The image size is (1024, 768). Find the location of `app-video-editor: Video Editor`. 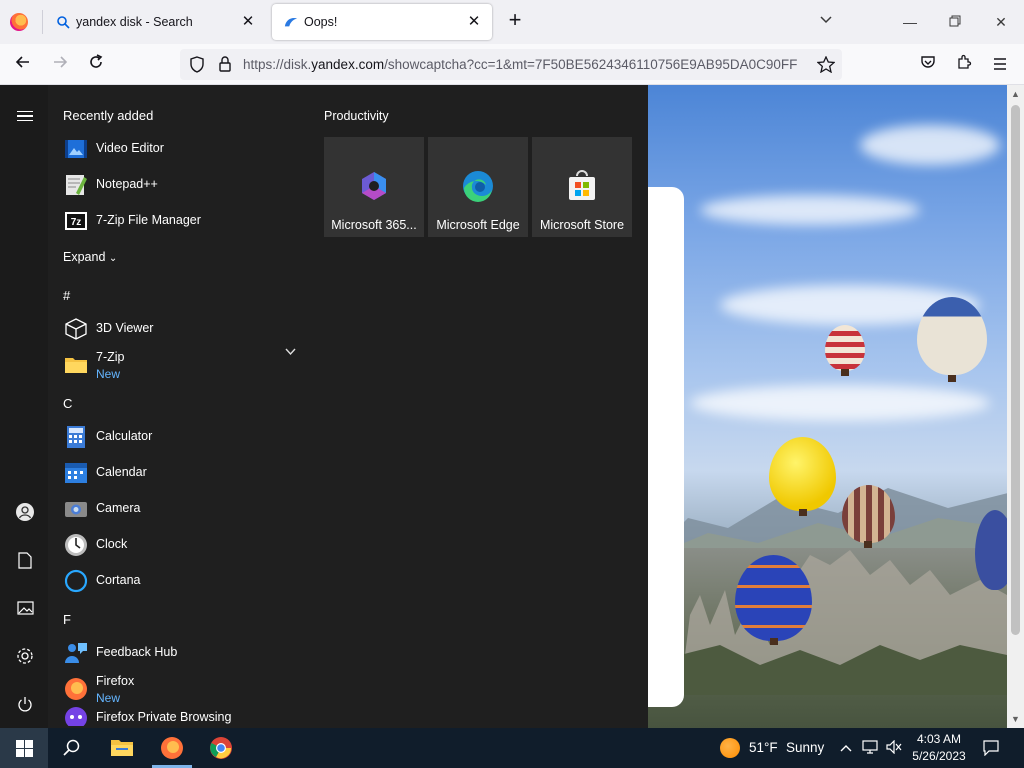

app-video-editor: Video Editor is located at coordinates (182, 149).